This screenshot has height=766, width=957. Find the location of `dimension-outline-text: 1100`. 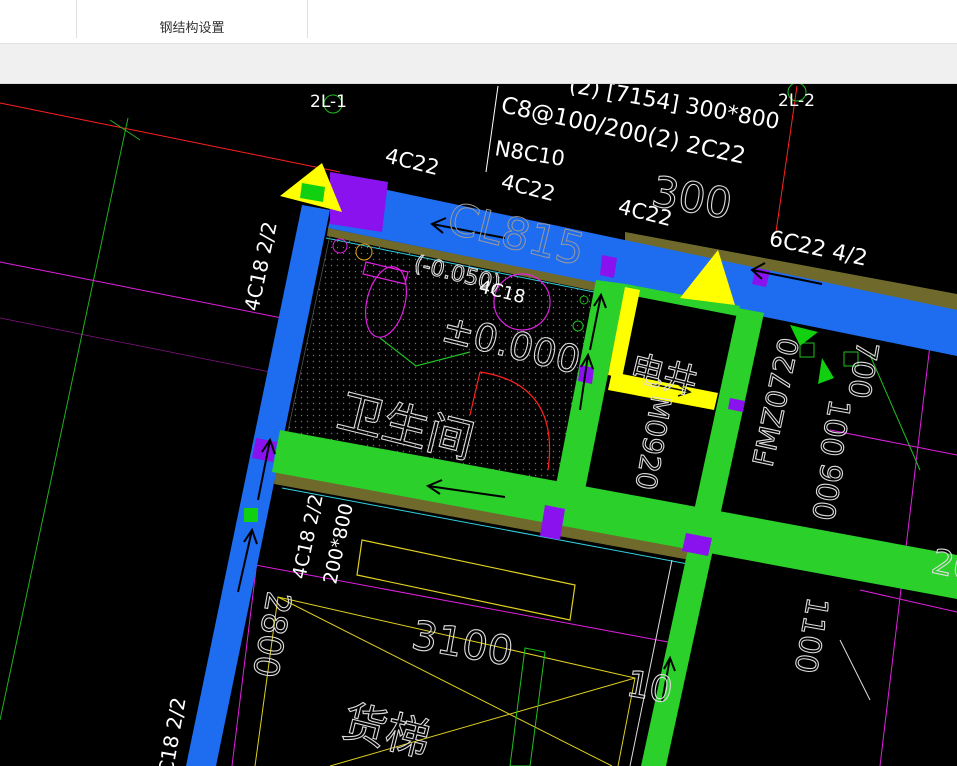

dimension-outline-text: 1100 is located at coordinates (811, 635).